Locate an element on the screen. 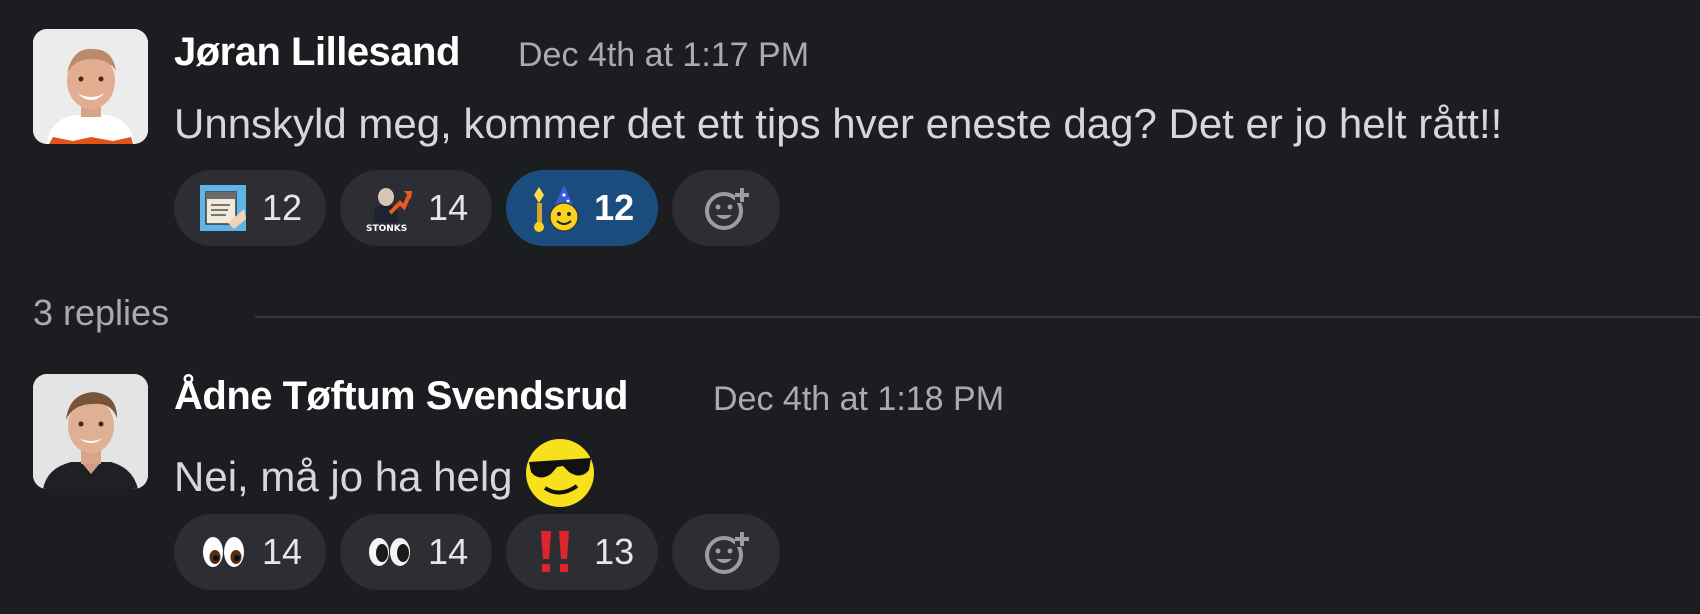  timestamp: Dec 4th at 1:18 PM is located at coordinates (858, 399).